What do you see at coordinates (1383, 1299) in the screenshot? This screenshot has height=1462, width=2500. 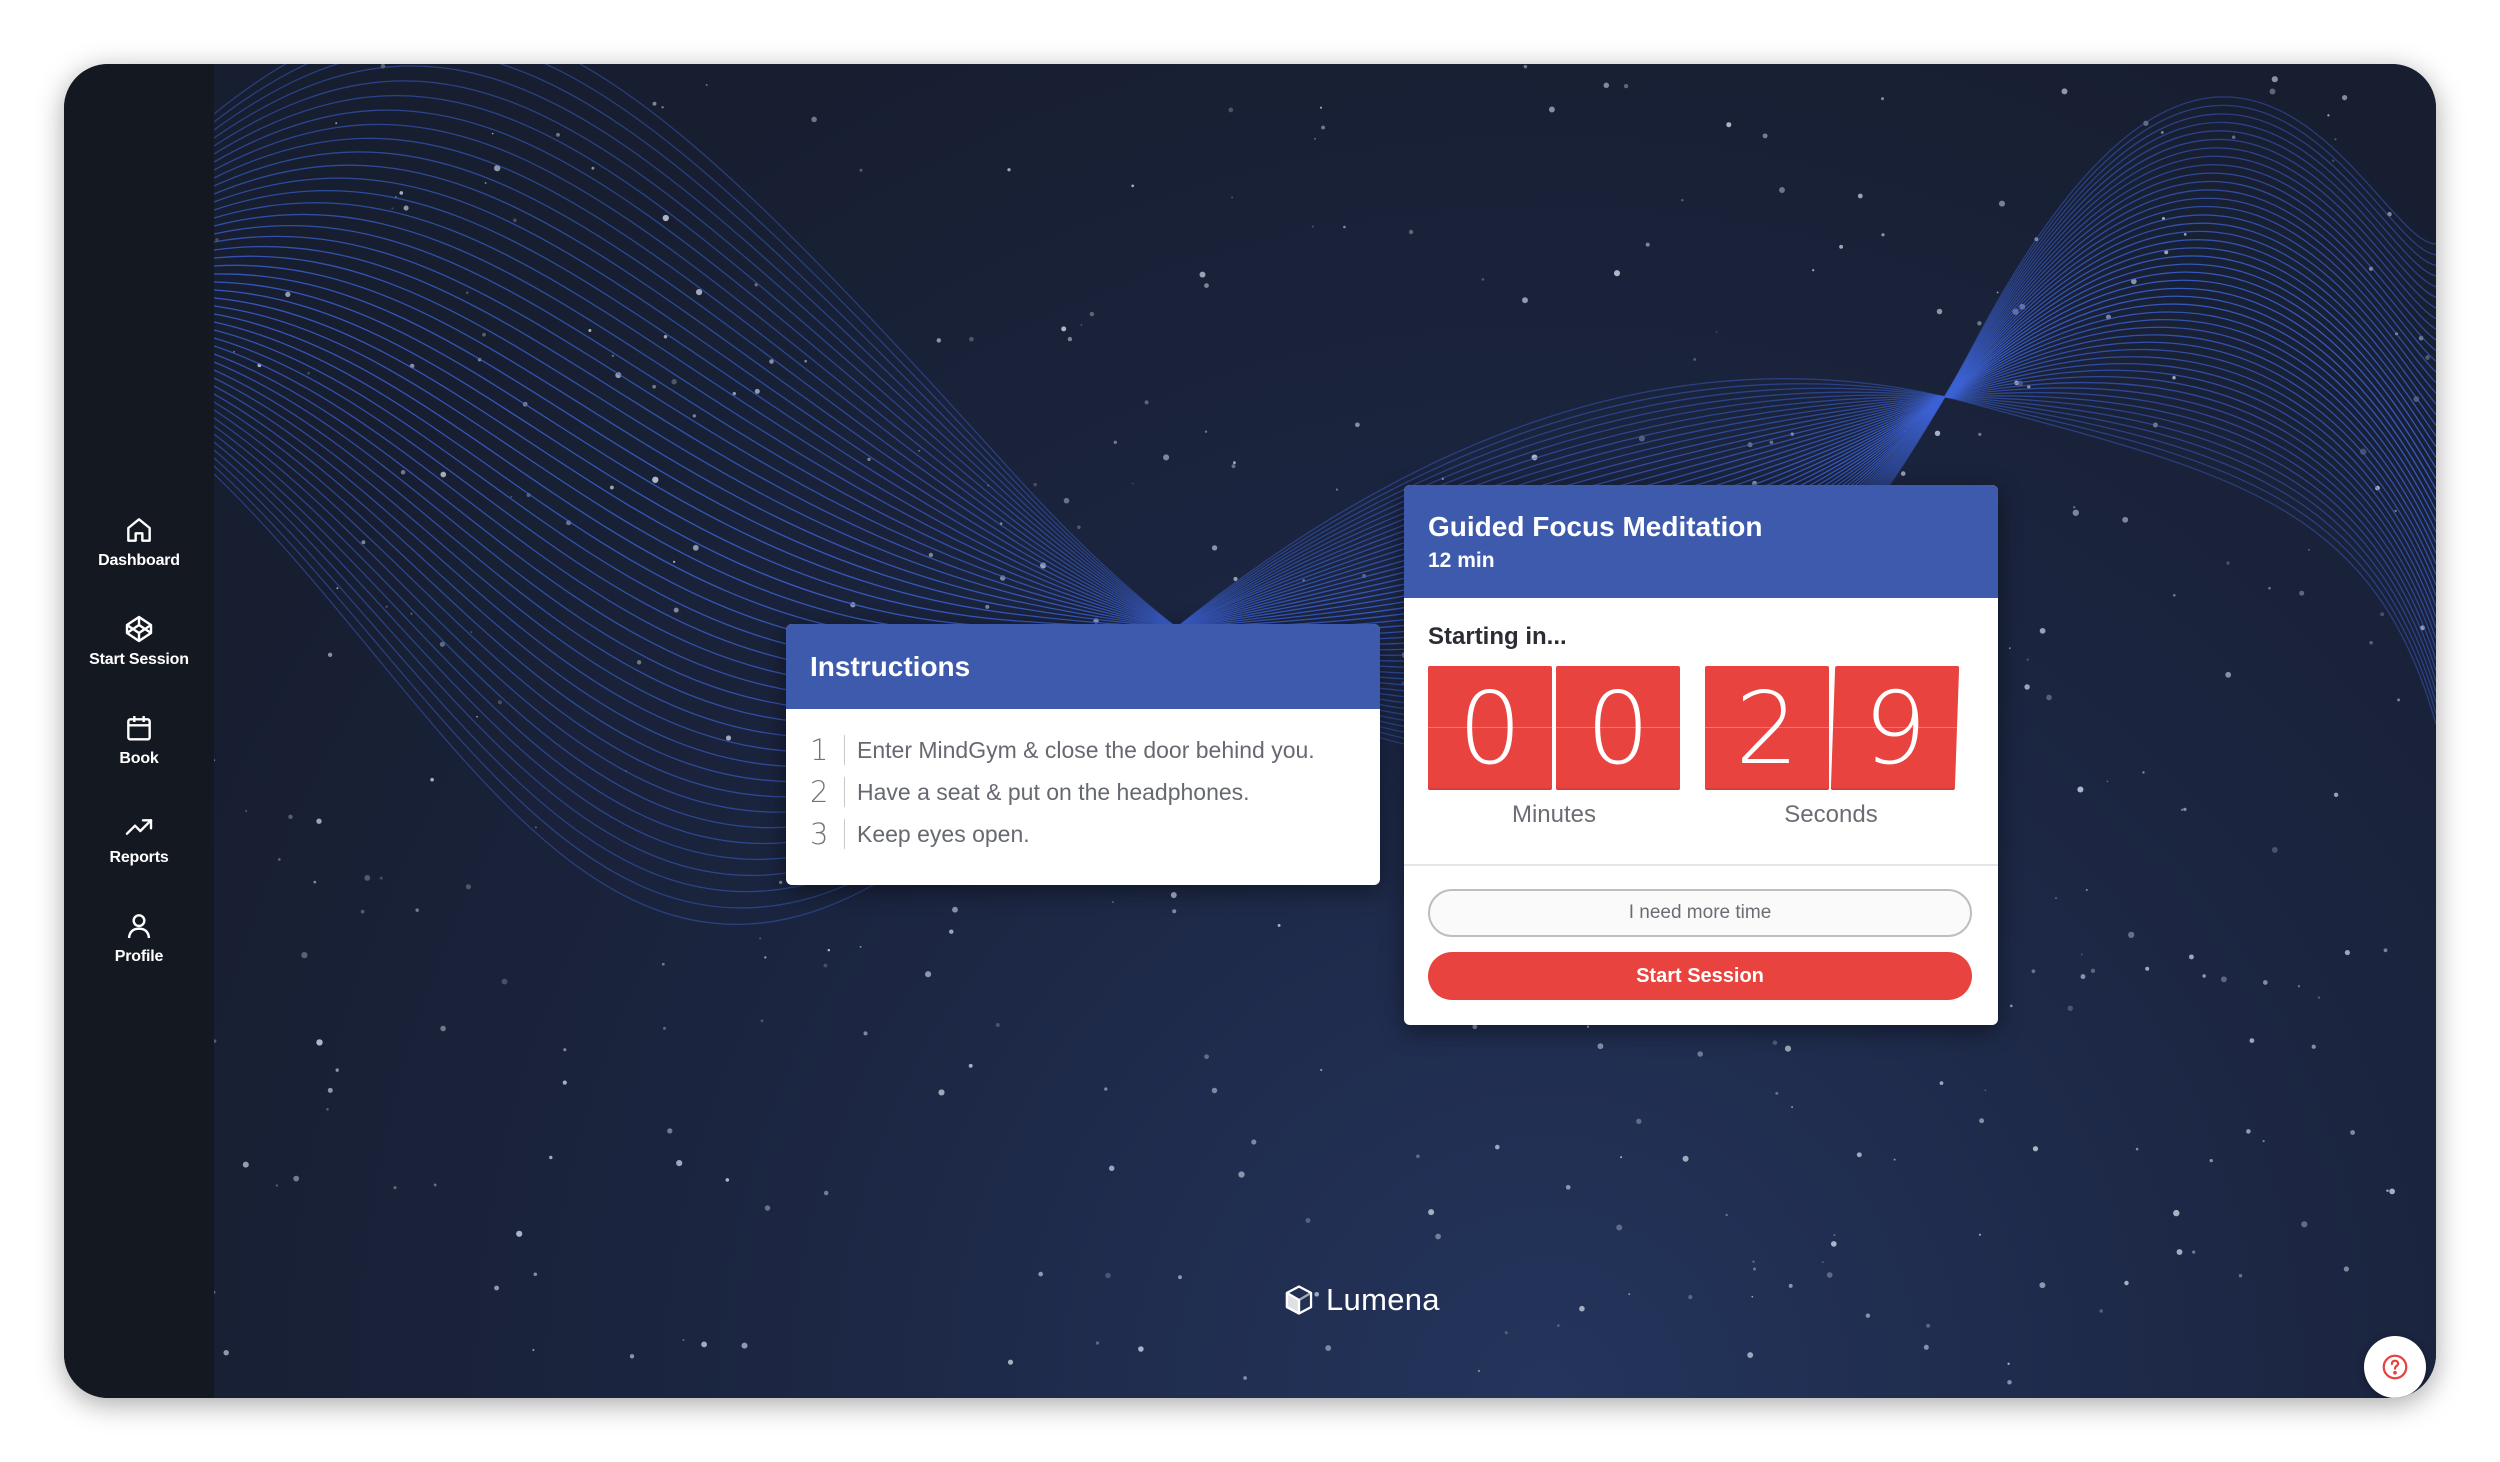 I see `brand-name: Lumena` at bounding box center [1383, 1299].